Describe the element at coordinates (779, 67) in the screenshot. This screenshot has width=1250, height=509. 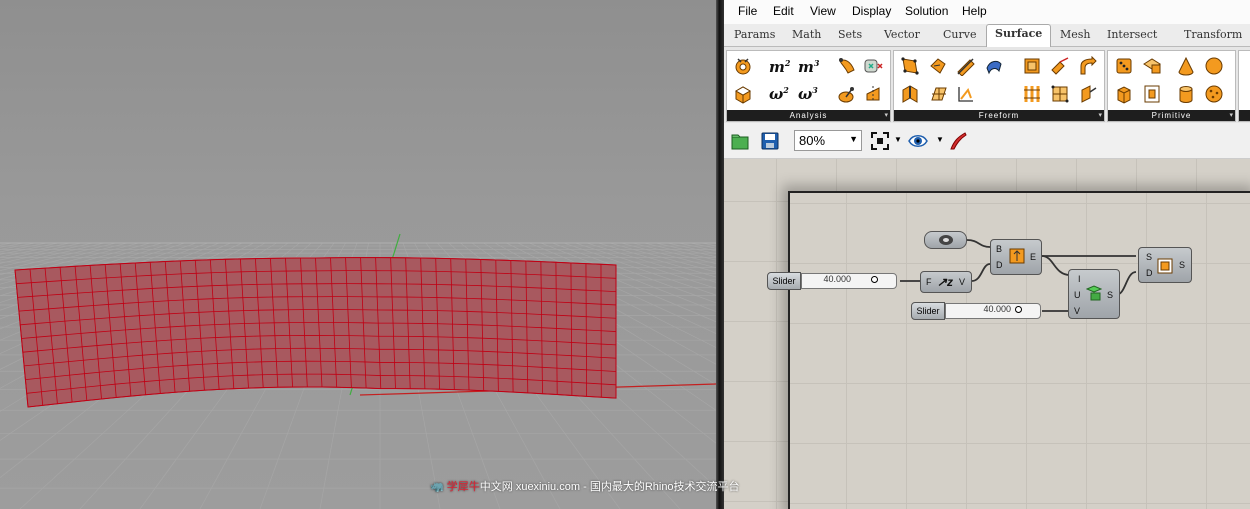
I see `area-m2-icon: m2` at that location.